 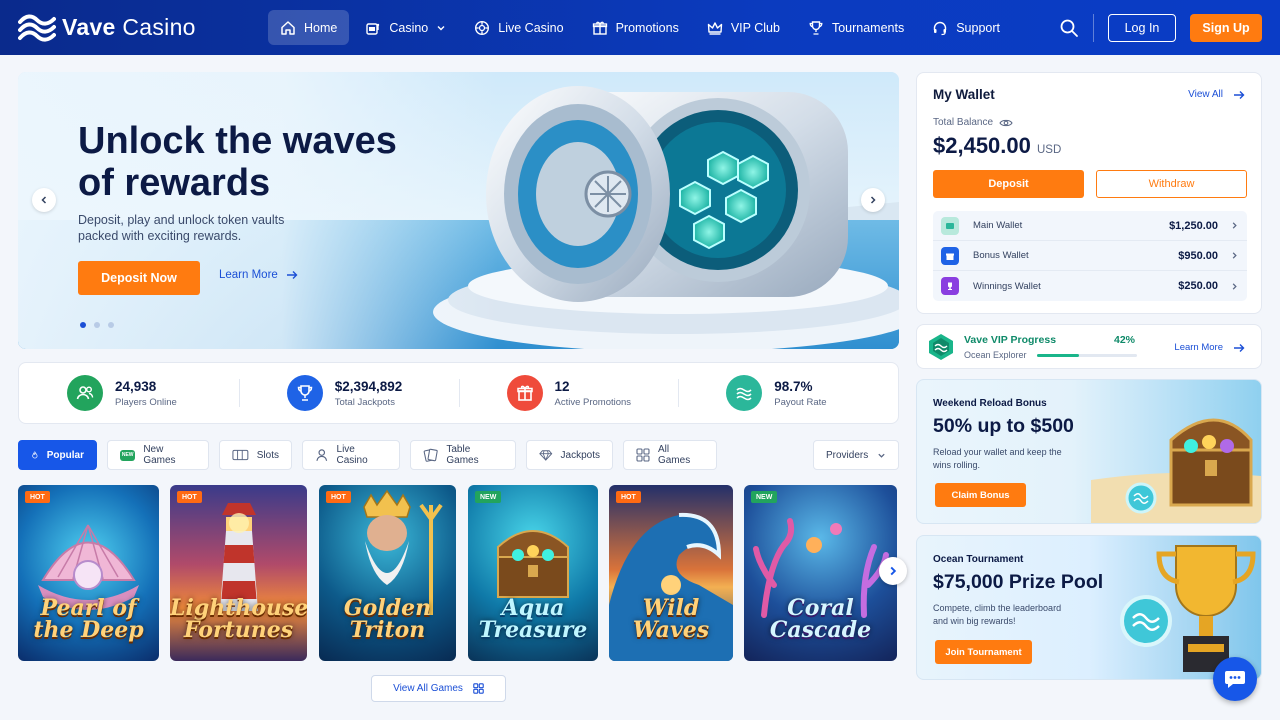 What do you see at coordinates (580, 455) in the screenshot?
I see `tab-label: Jackpots` at bounding box center [580, 455].